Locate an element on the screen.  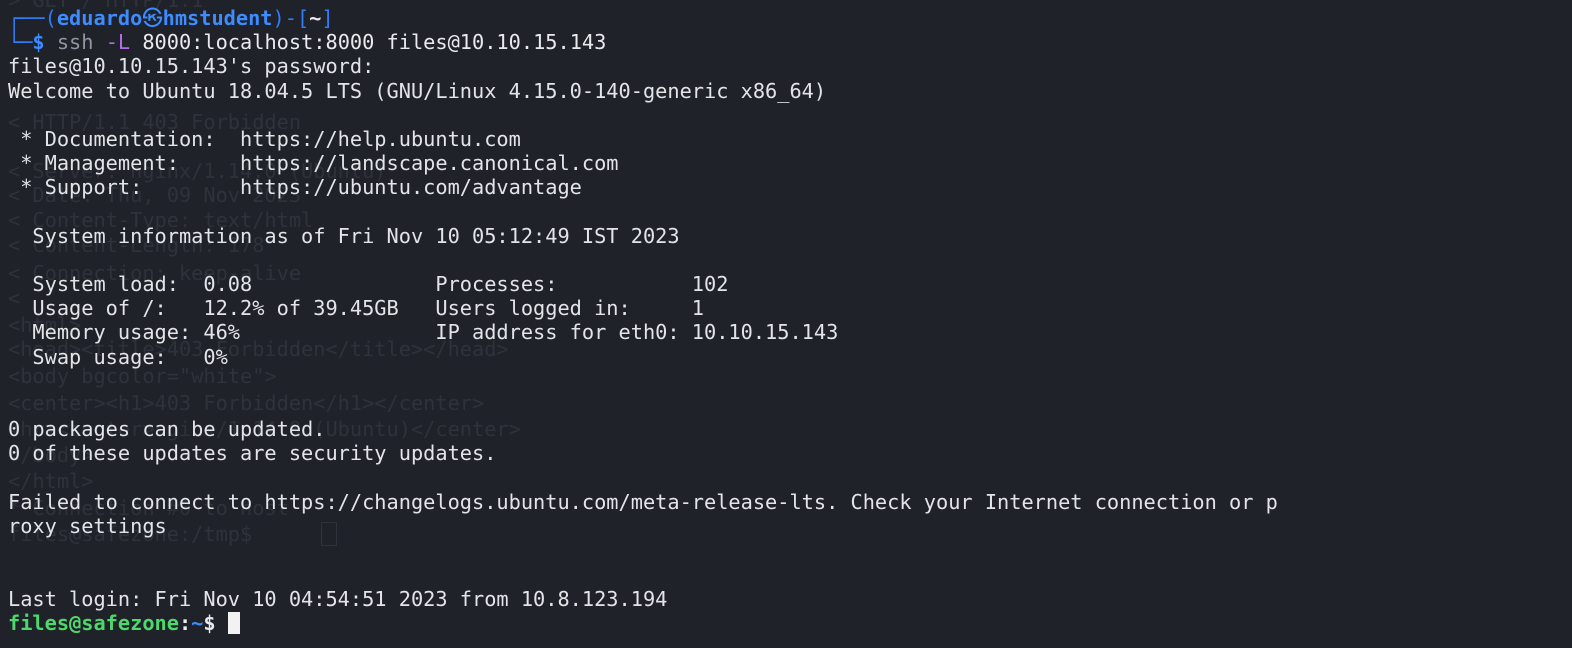
text-cursor is located at coordinates (233, 622).